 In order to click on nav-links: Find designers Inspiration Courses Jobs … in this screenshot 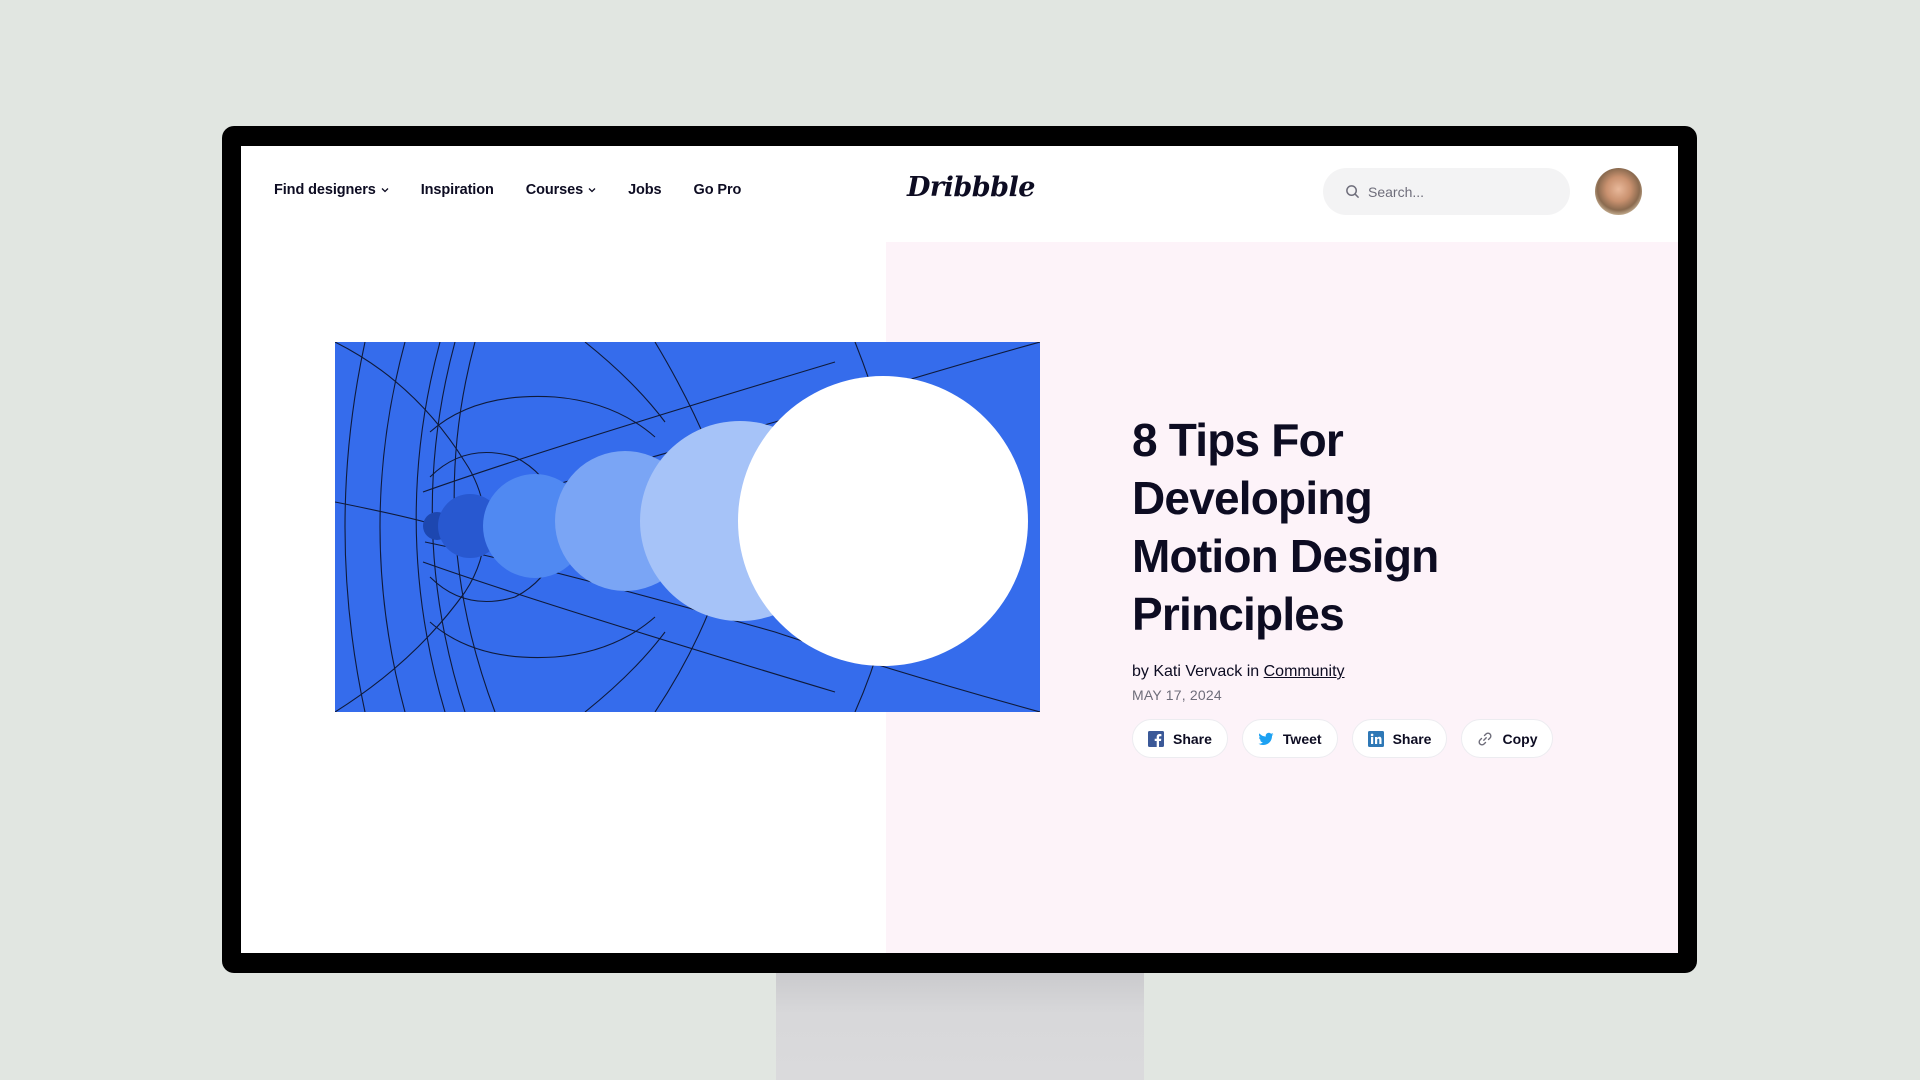, I will do `click(523, 190)`.